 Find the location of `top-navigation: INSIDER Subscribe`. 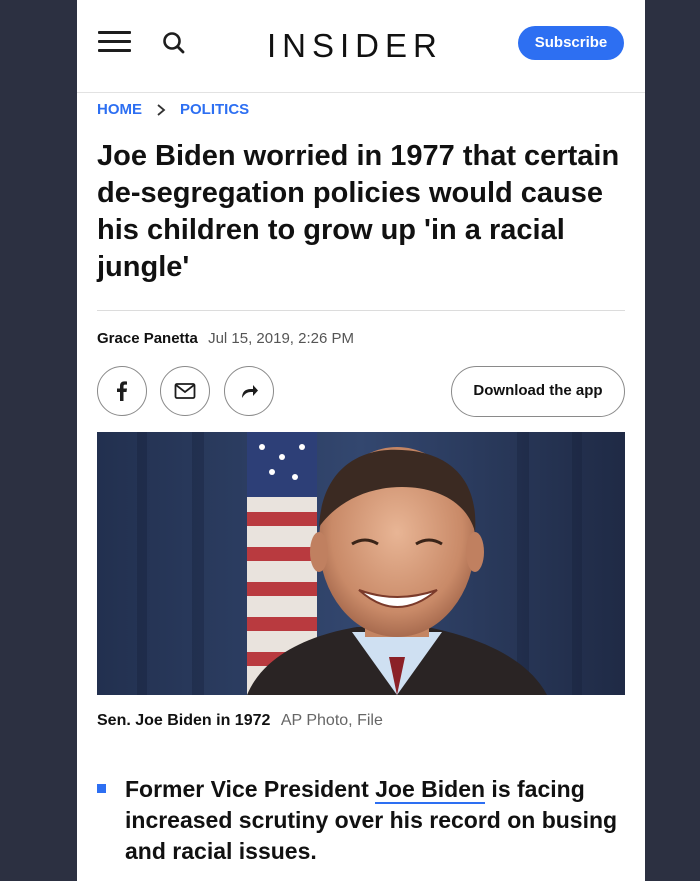

top-navigation: INSIDER Subscribe is located at coordinates (361, 46).